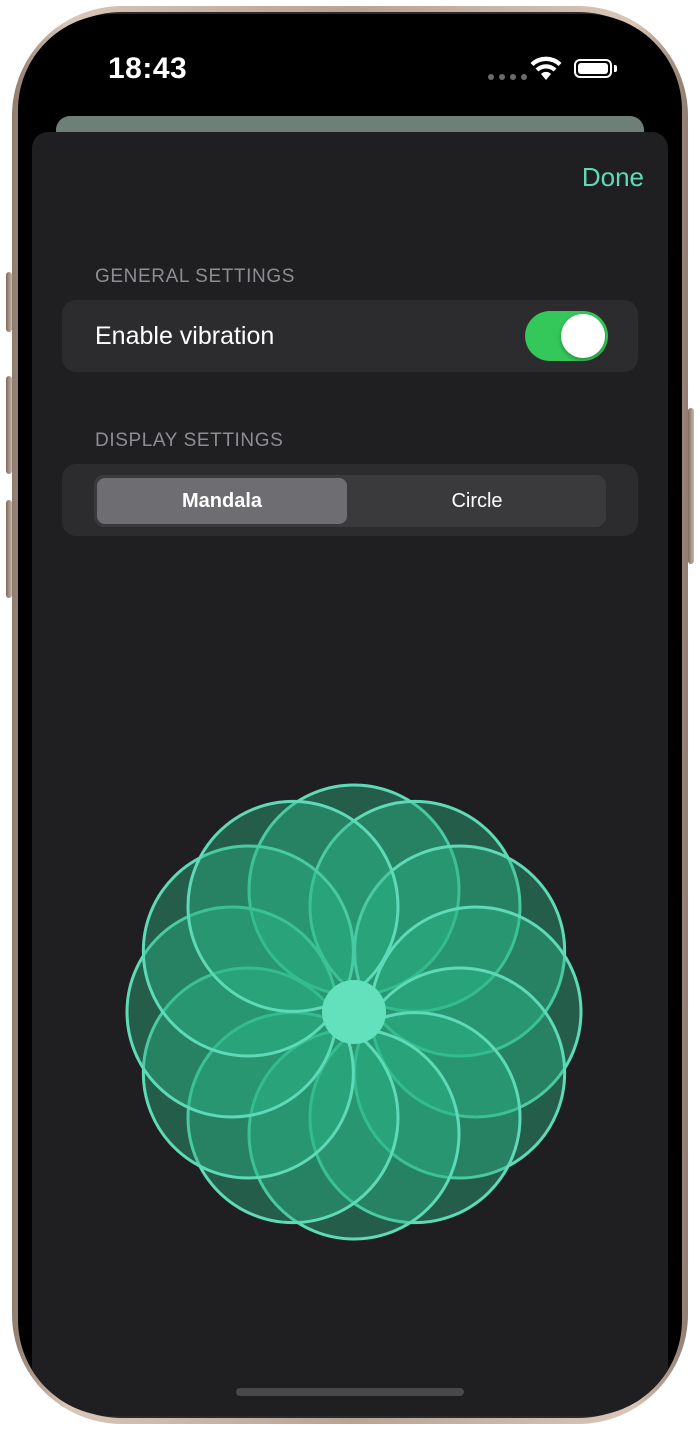 The image size is (700, 1432). What do you see at coordinates (293, 906) in the screenshot?
I see `mandala-petal` at bounding box center [293, 906].